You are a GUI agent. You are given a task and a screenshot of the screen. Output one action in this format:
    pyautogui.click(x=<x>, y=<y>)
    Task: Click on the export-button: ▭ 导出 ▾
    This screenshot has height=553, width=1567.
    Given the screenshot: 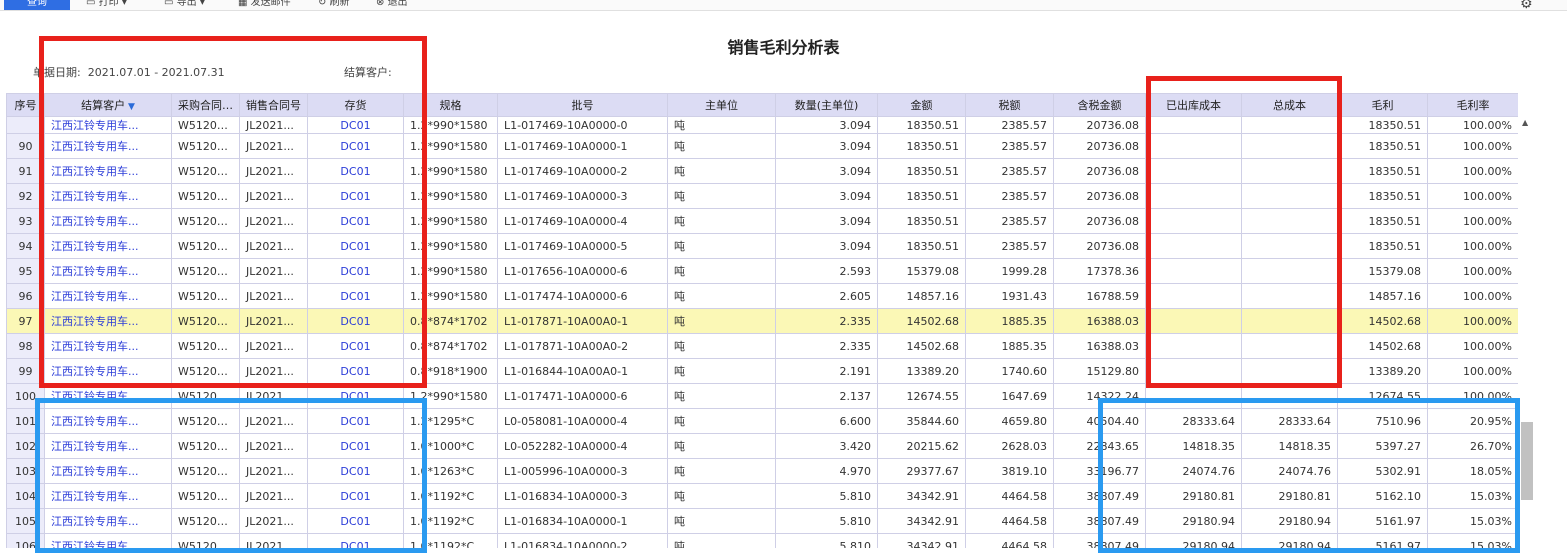 What is the action you would take?
    pyautogui.click(x=184, y=5)
    